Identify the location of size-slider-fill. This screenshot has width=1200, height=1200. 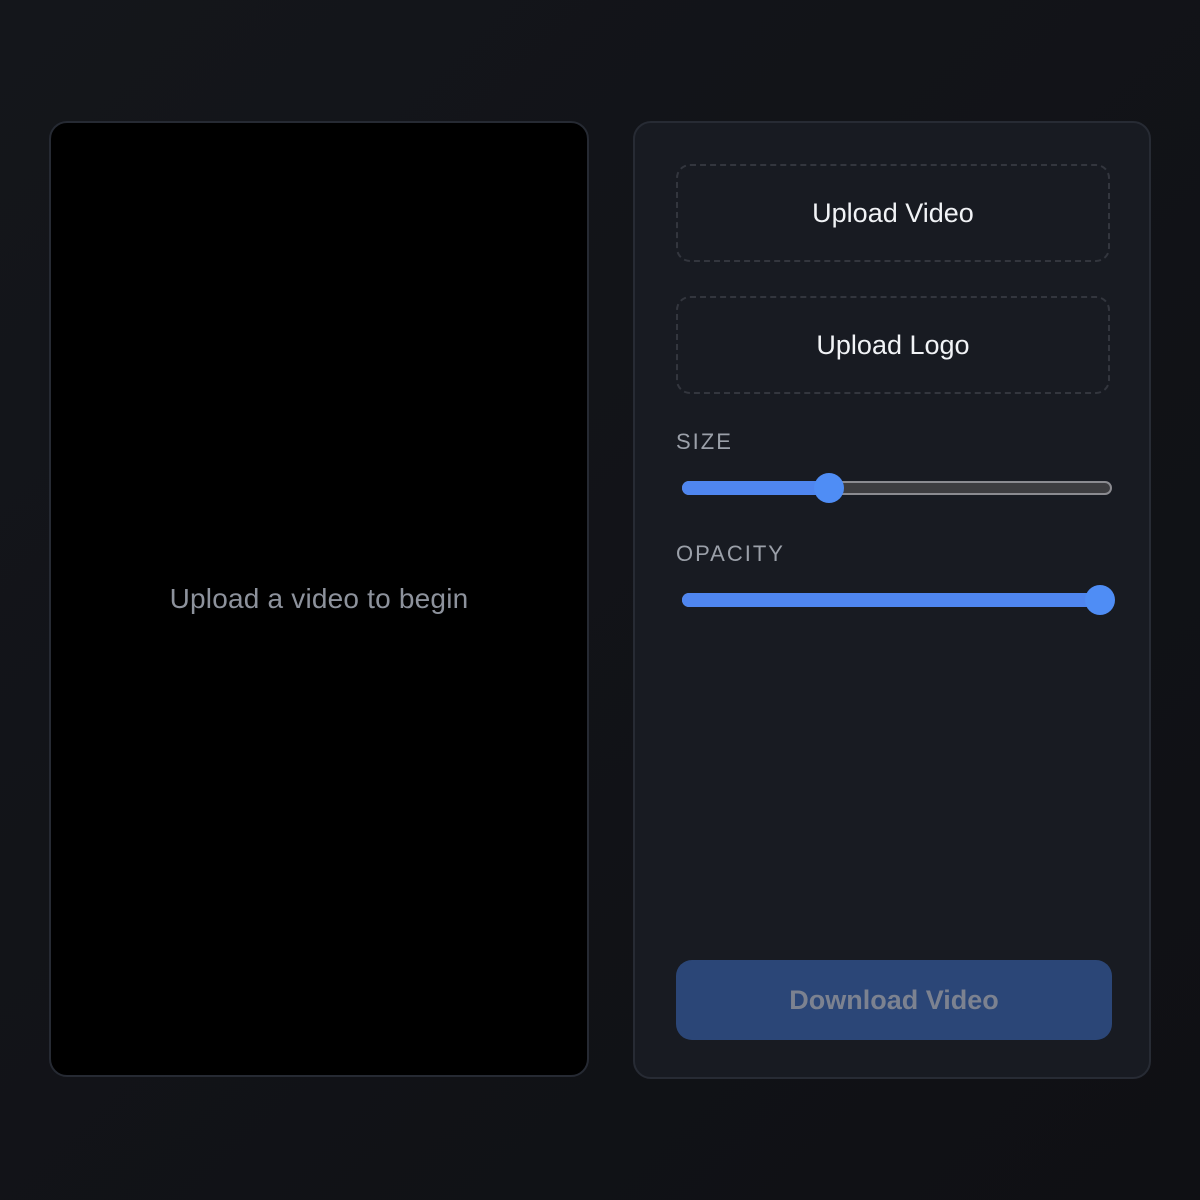
(756, 488).